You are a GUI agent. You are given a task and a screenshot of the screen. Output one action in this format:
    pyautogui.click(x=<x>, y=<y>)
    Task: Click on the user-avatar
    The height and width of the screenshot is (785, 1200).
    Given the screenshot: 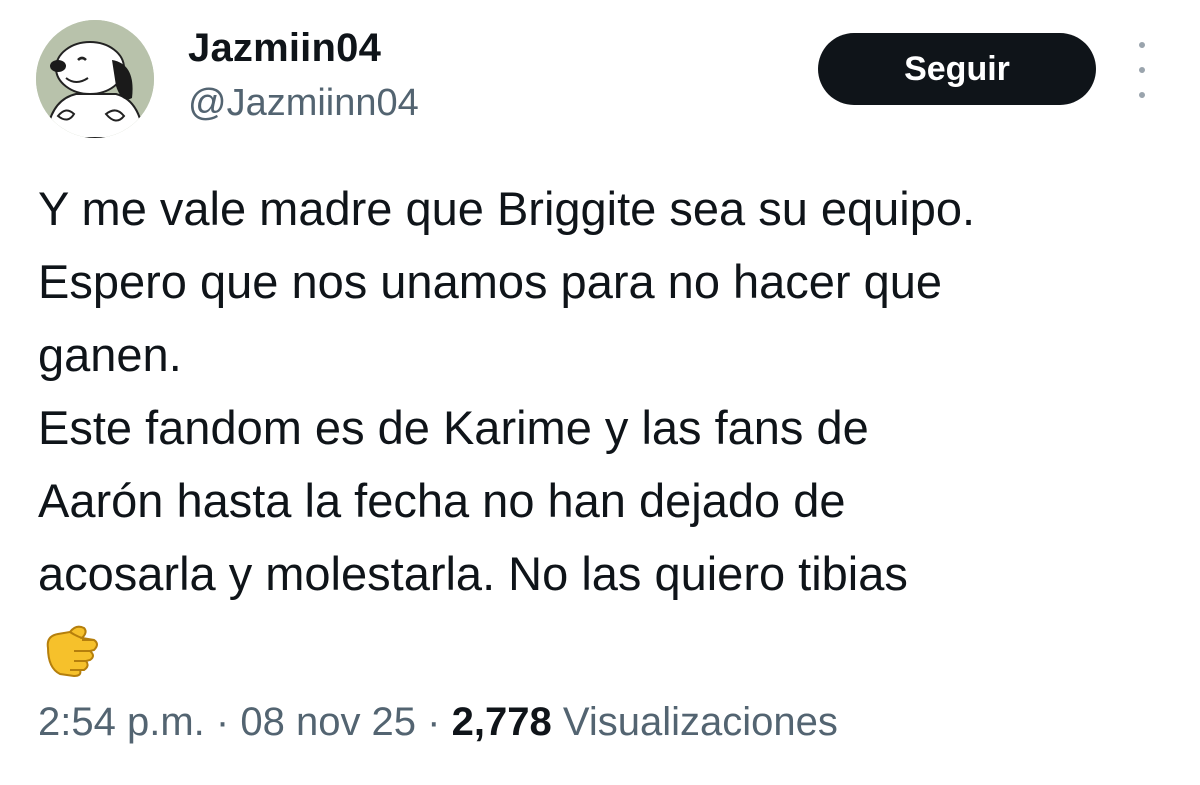 What is the action you would take?
    pyautogui.click(x=95, y=79)
    